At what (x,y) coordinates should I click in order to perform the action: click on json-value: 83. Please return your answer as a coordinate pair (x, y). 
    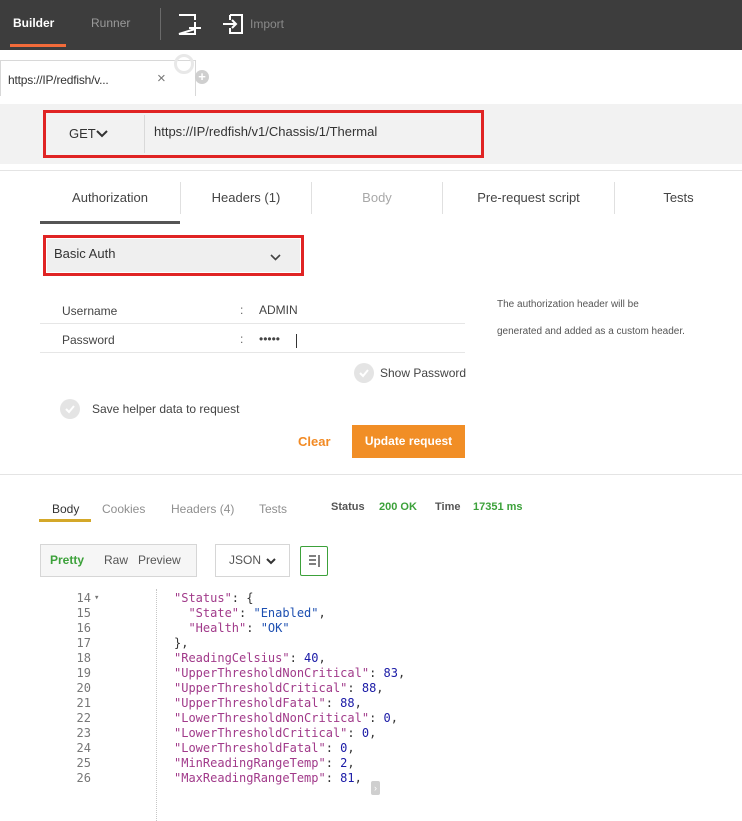
    Looking at the image, I should click on (390, 673).